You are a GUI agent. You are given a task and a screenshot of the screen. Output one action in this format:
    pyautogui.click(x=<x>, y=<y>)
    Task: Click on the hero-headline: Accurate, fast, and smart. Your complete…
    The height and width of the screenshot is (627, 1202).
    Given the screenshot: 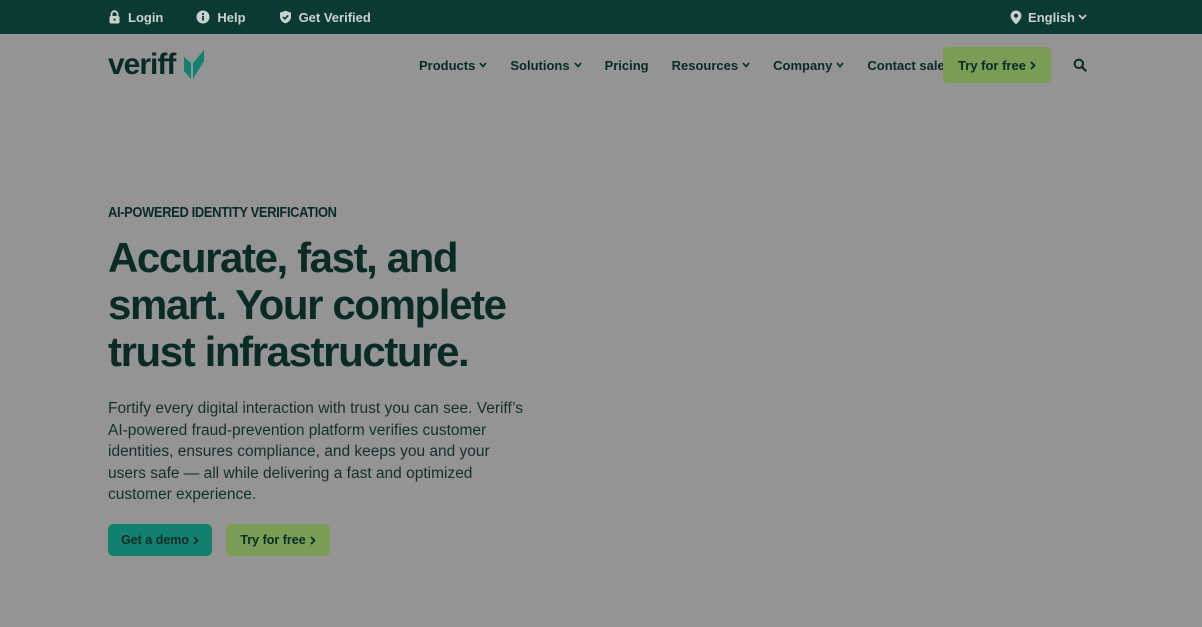 What is the action you would take?
    pyautogui.click(x=307, y=304)
    